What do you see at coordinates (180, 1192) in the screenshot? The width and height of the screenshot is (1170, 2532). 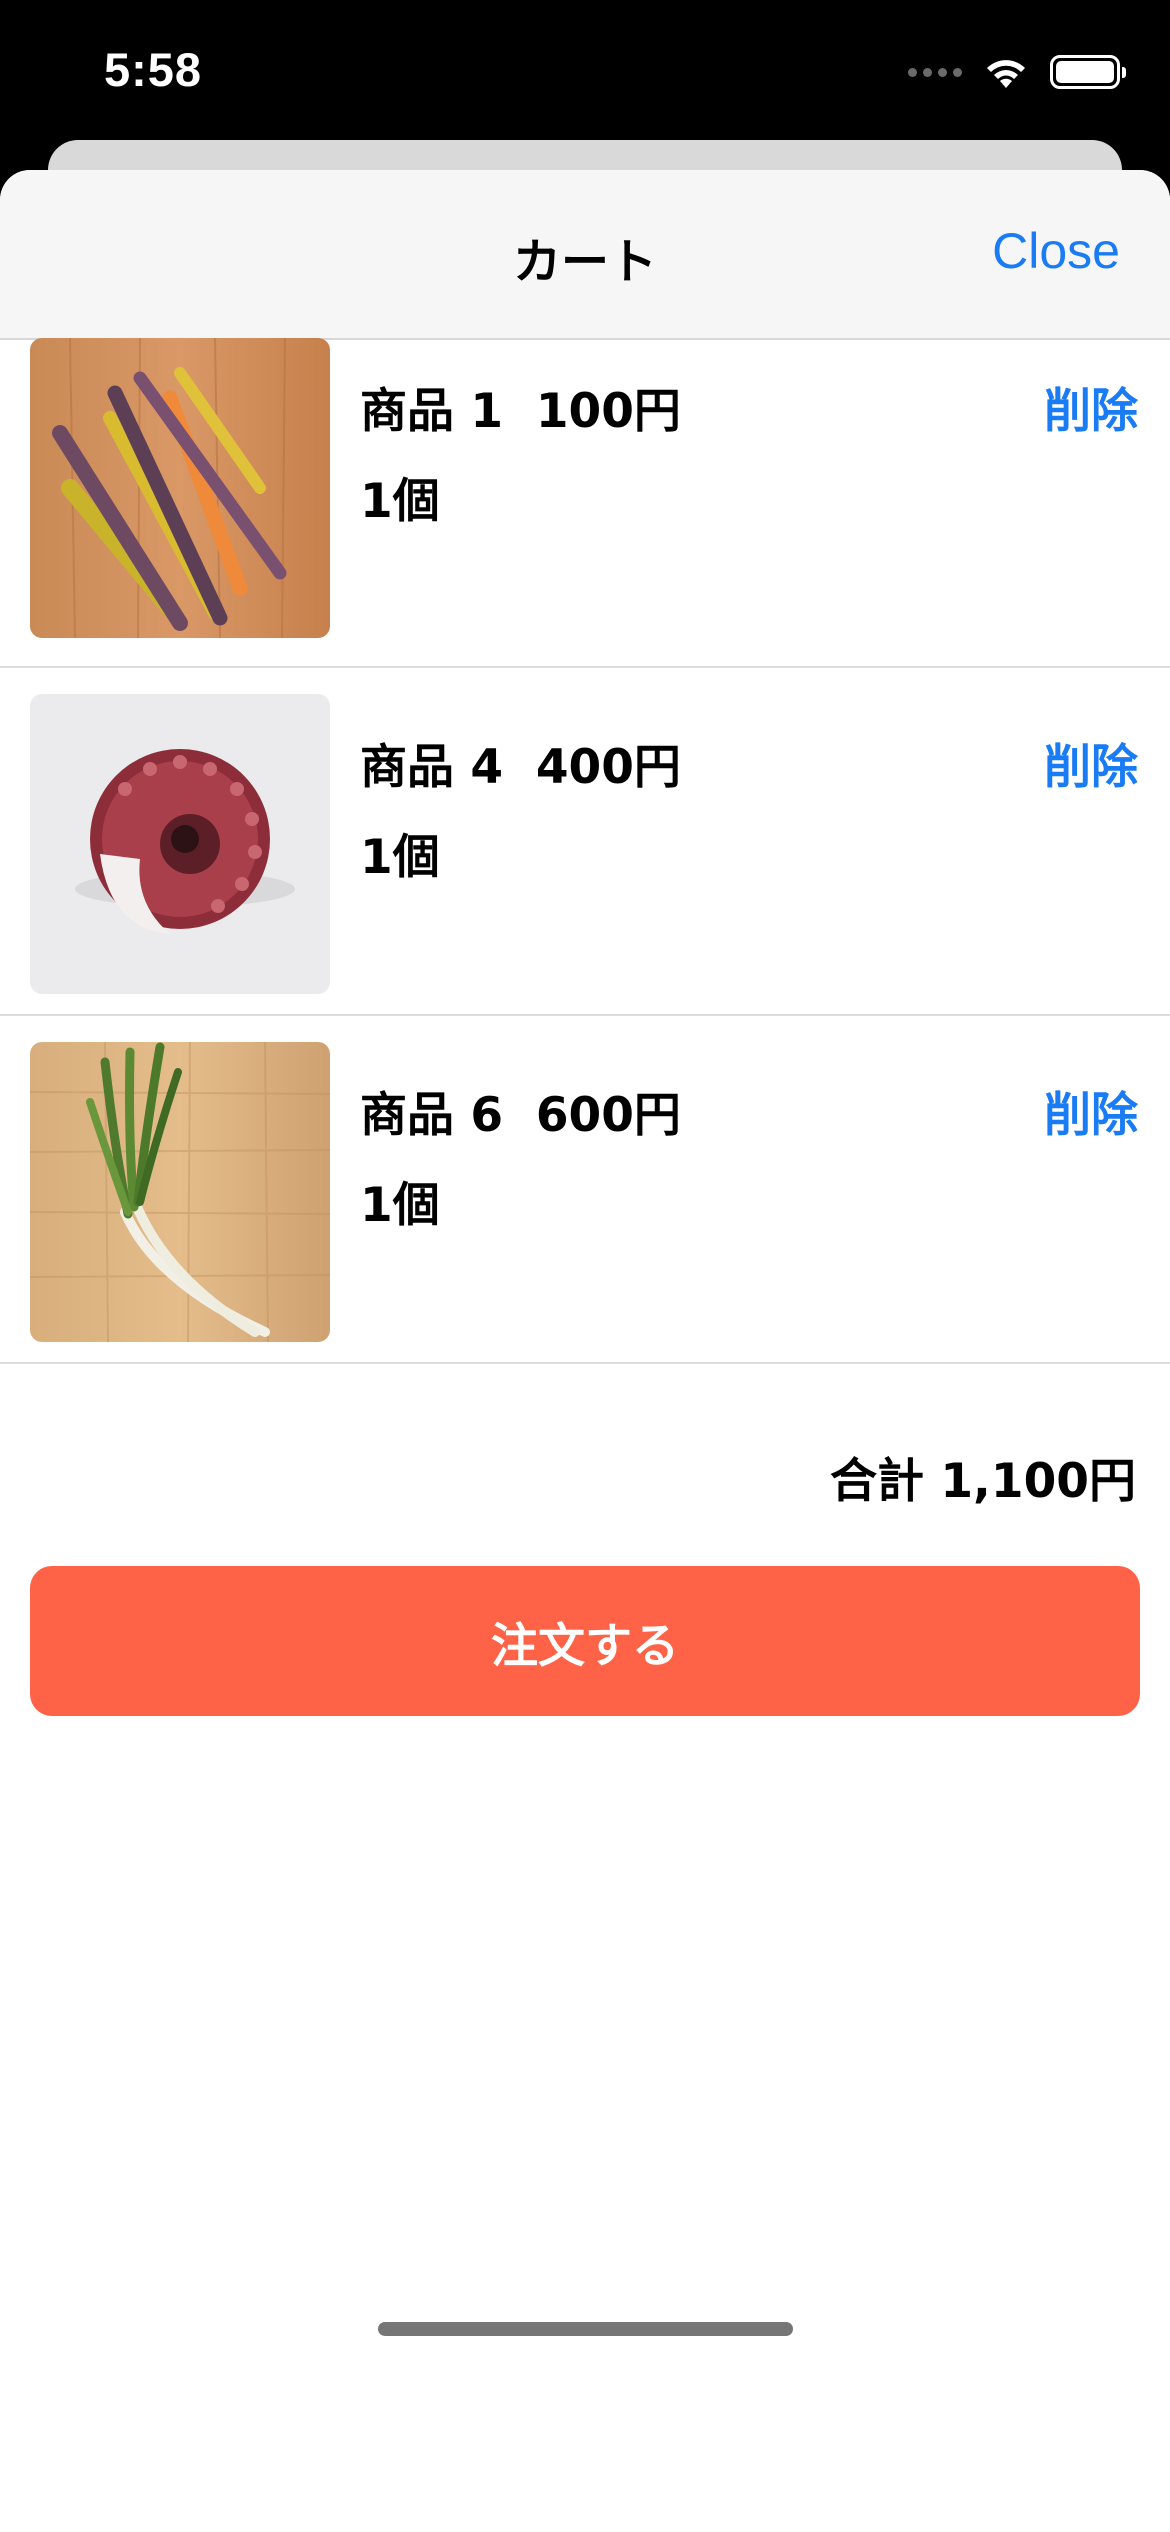 I see `green-onion-image` at bounding box center [180, 1192].